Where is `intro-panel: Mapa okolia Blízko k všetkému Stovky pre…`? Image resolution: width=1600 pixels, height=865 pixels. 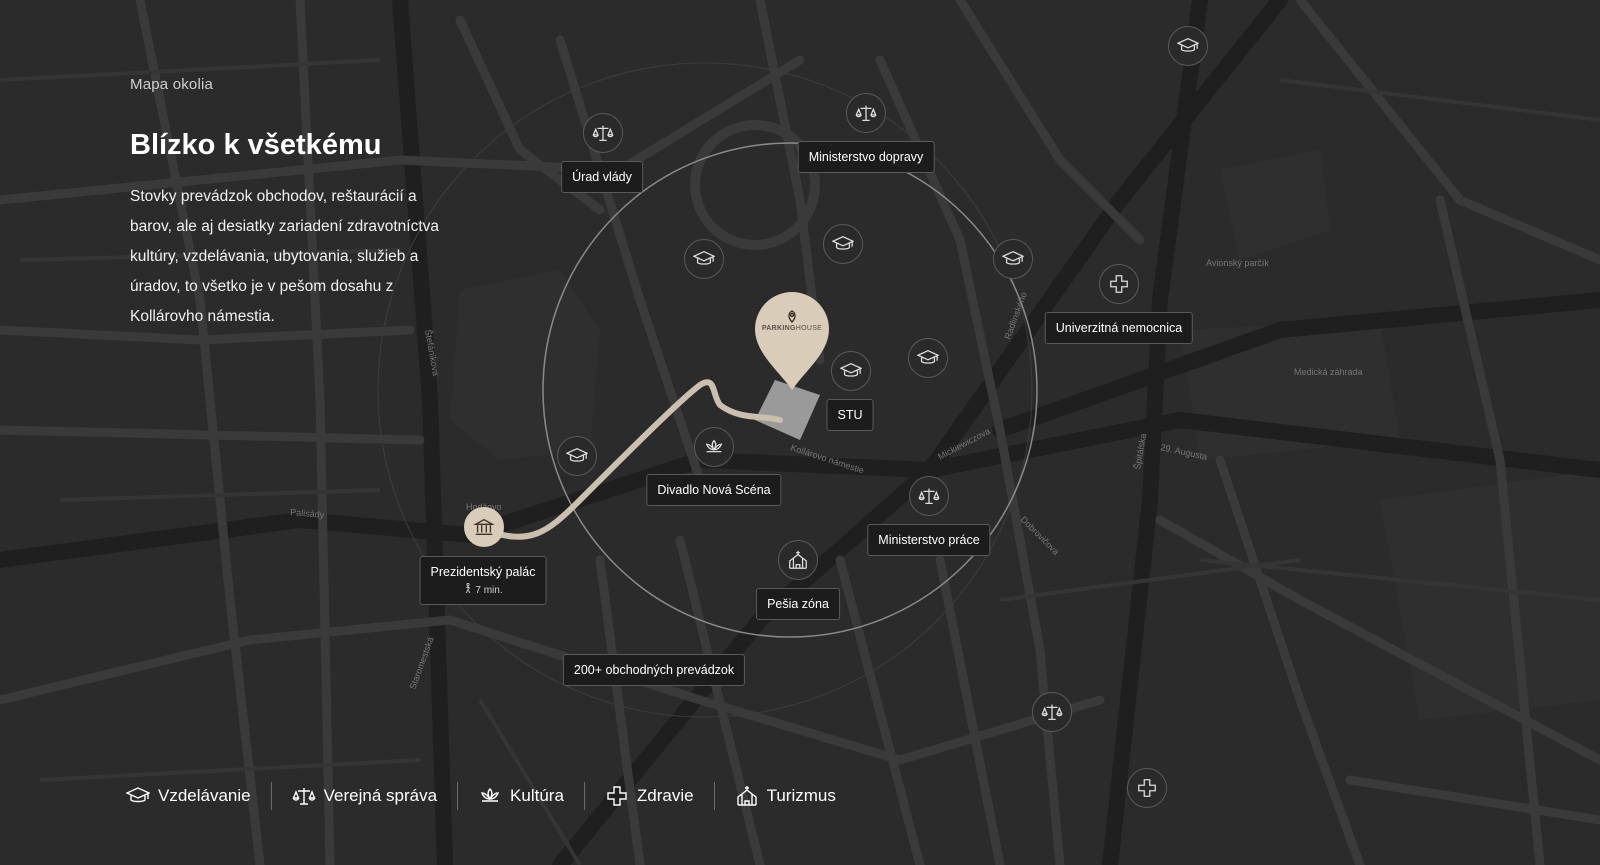
intro-panel: Mapa okolia Blízko k všetkému Stovky pre… is located at coordinates (295, 204).